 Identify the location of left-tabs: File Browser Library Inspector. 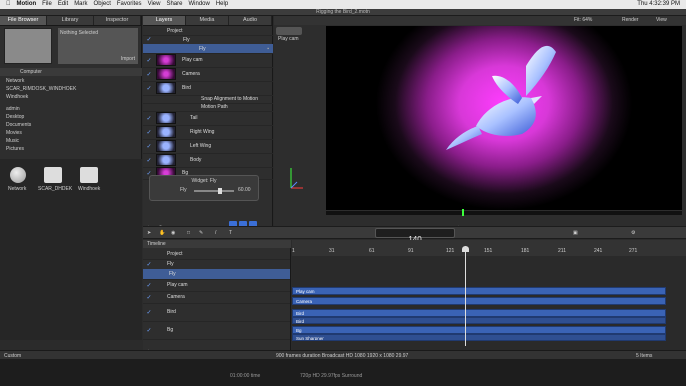
(70, 21).